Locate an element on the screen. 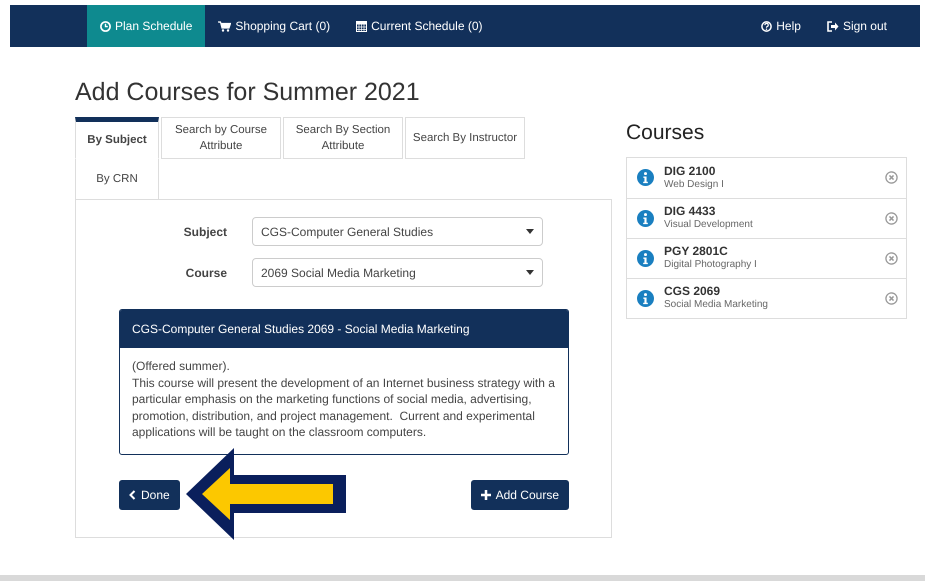 Image resolution: width=925 pixels, height=581 pixels. nav-link: Plan Schedule is located at coordinates (146, 26).